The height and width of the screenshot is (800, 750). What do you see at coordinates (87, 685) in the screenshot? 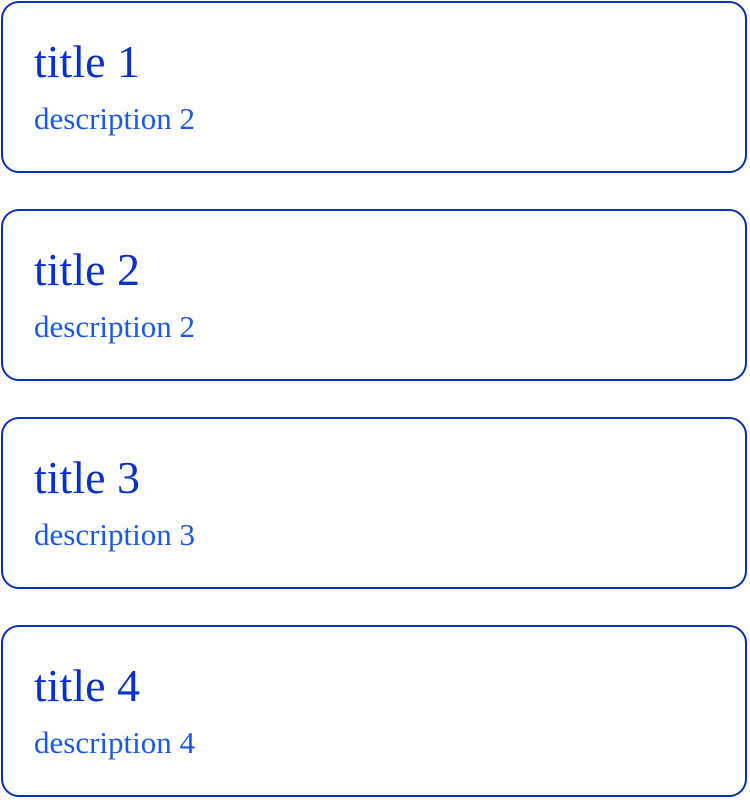
I see `card-title: title 4` at bounding box center [87, 685].